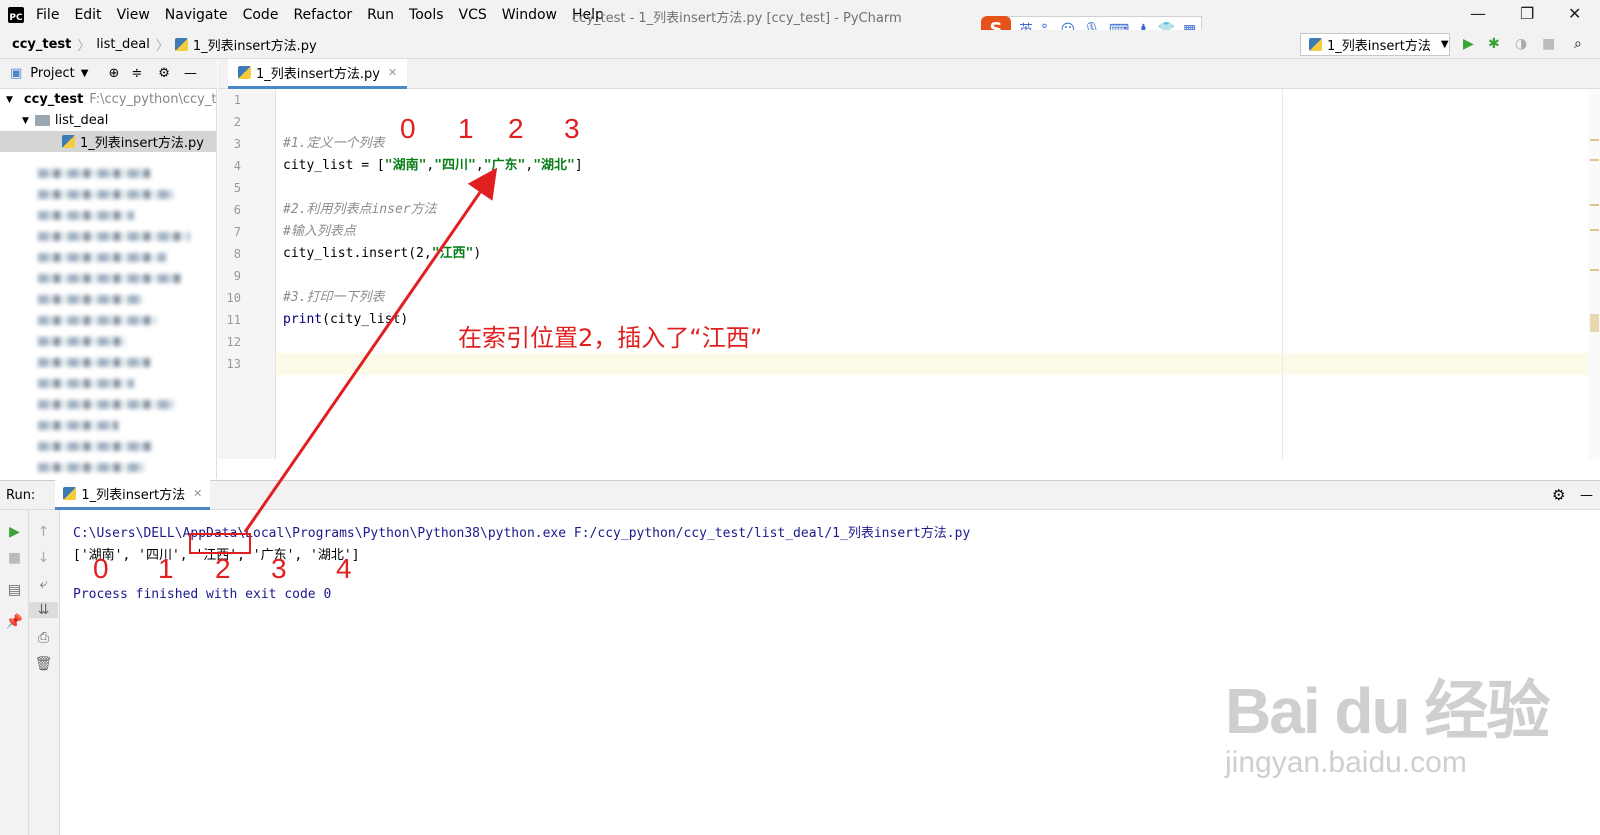 Image resolution: width=1600 pixels, height=835 pixels. I want to click on baidu-watermark: Bai du 经验 jingyan.baidu.com, so click(1387, 720).